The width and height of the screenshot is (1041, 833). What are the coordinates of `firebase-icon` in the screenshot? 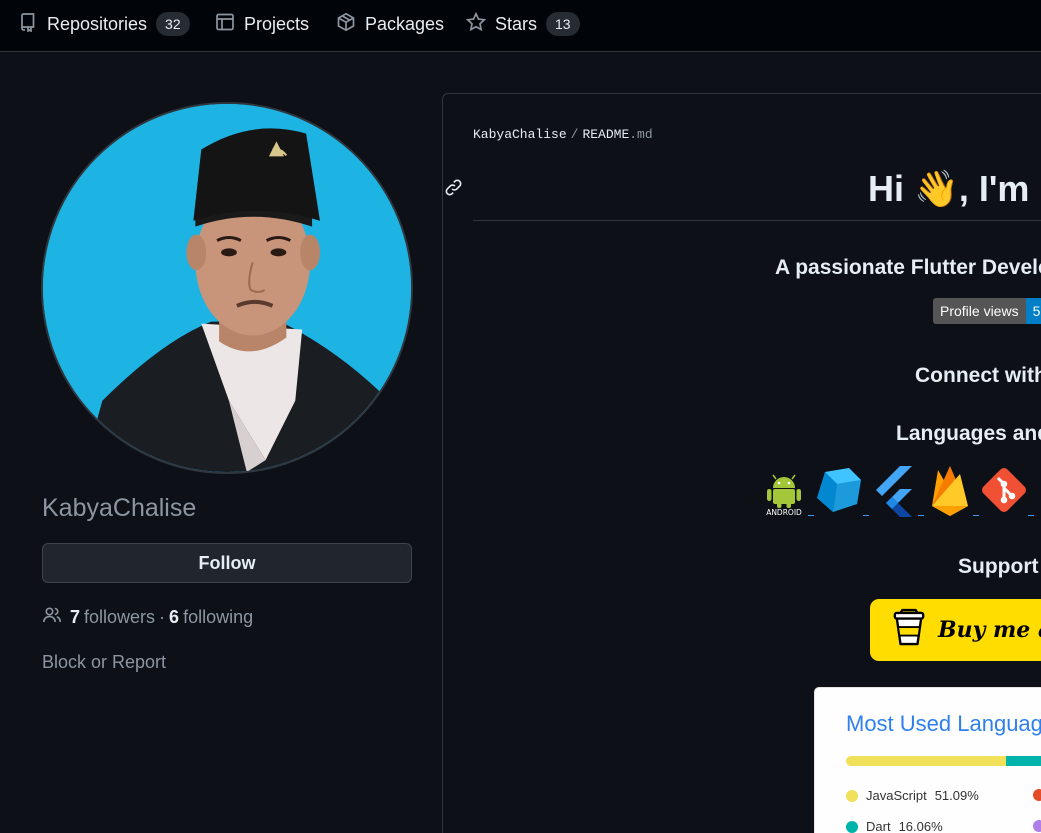 It's located at (950, 490).